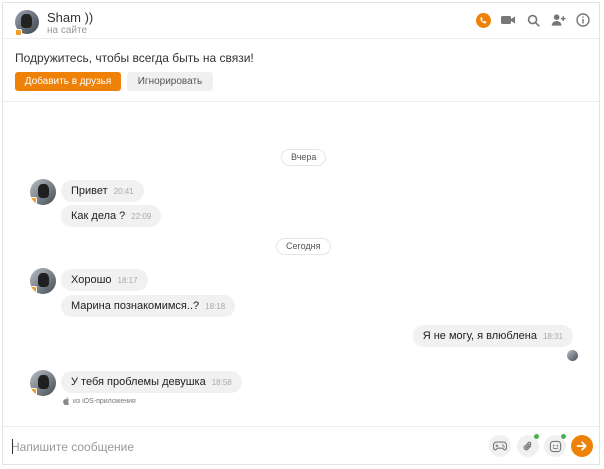 This screenshot has width=604, height=469. What do you see at coordinates (221, 382) in the screenshot?
I see `message-time: 18:58` at bounding box center [221, 382].